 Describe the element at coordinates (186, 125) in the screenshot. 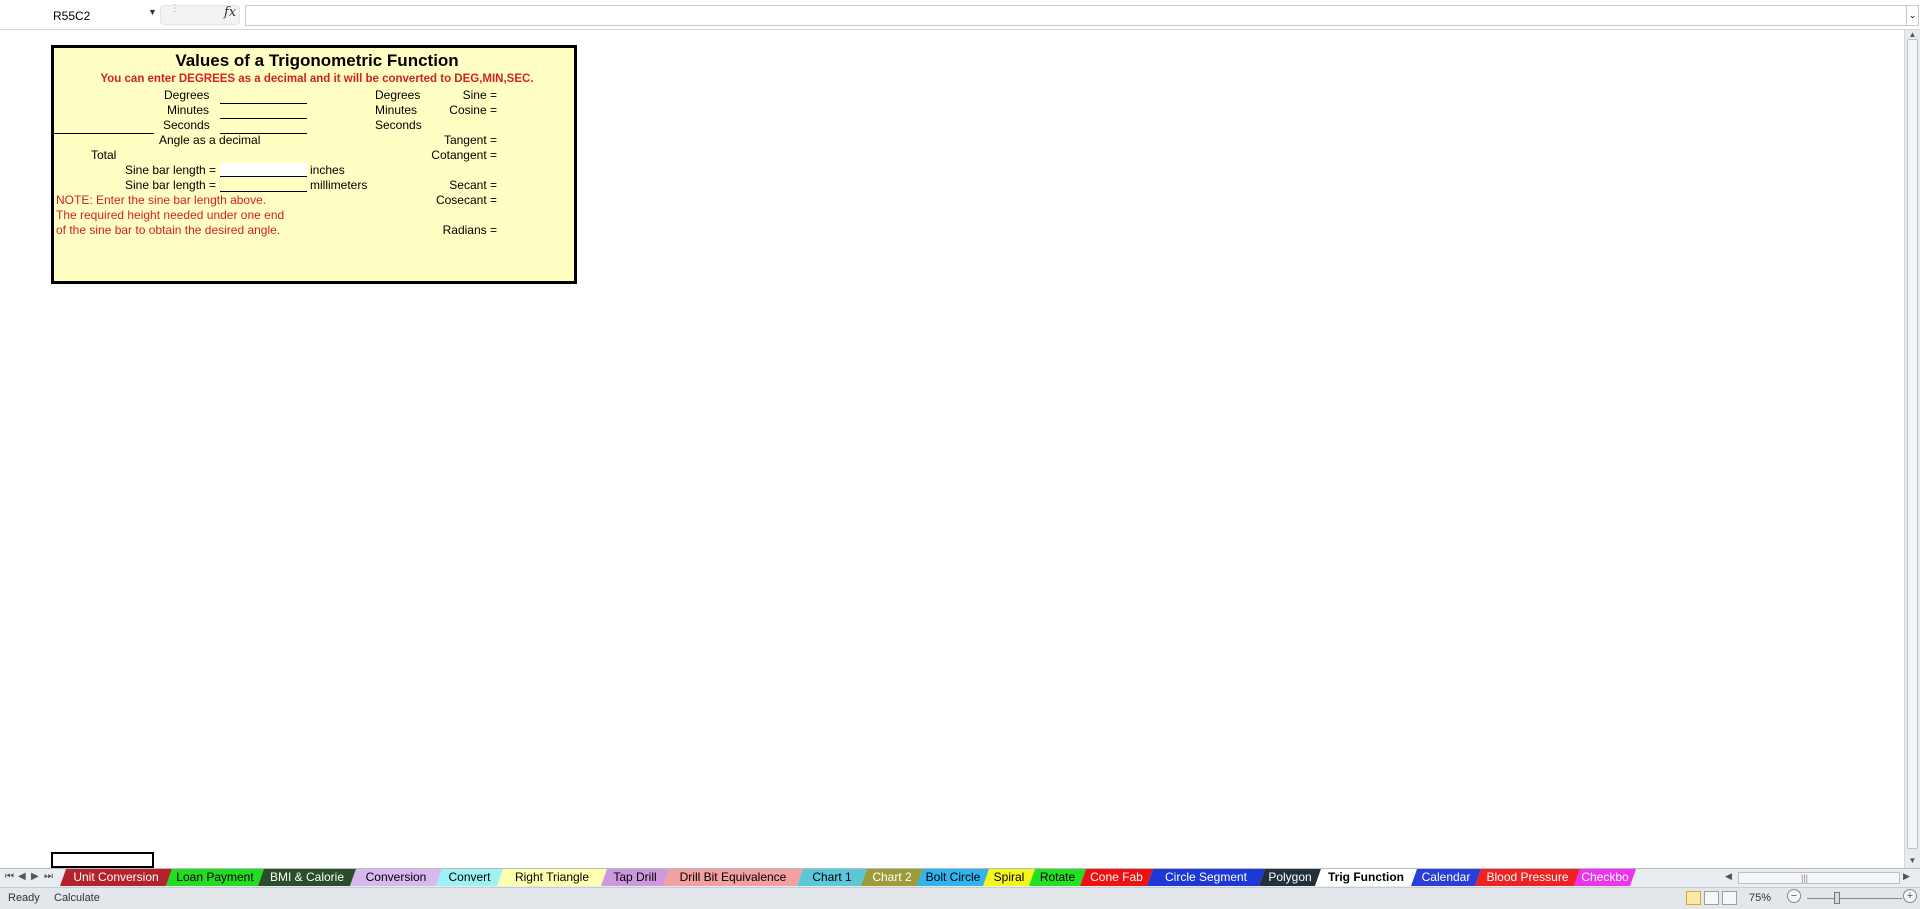

I see `seconds-label: Seconds` at that location.